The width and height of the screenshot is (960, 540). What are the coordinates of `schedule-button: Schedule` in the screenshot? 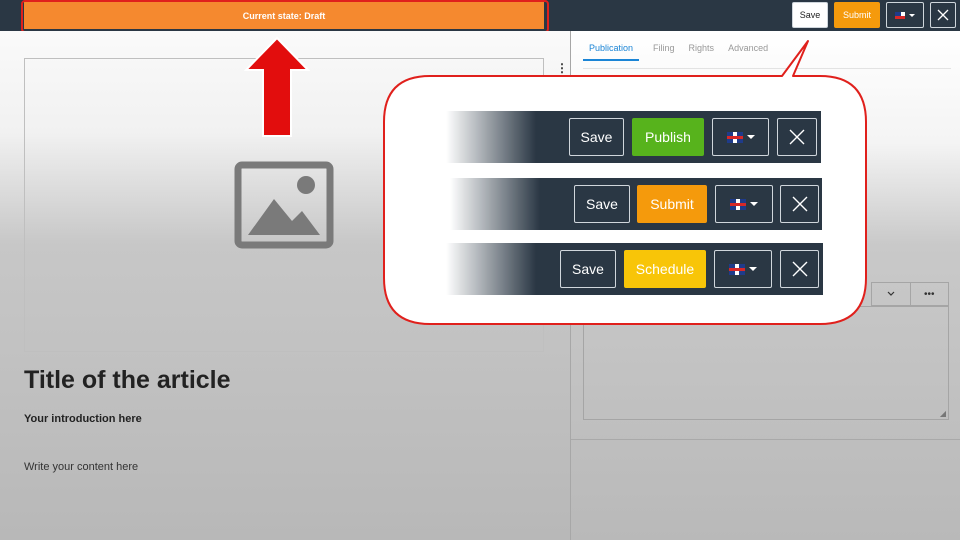 It's located at (665, 269).